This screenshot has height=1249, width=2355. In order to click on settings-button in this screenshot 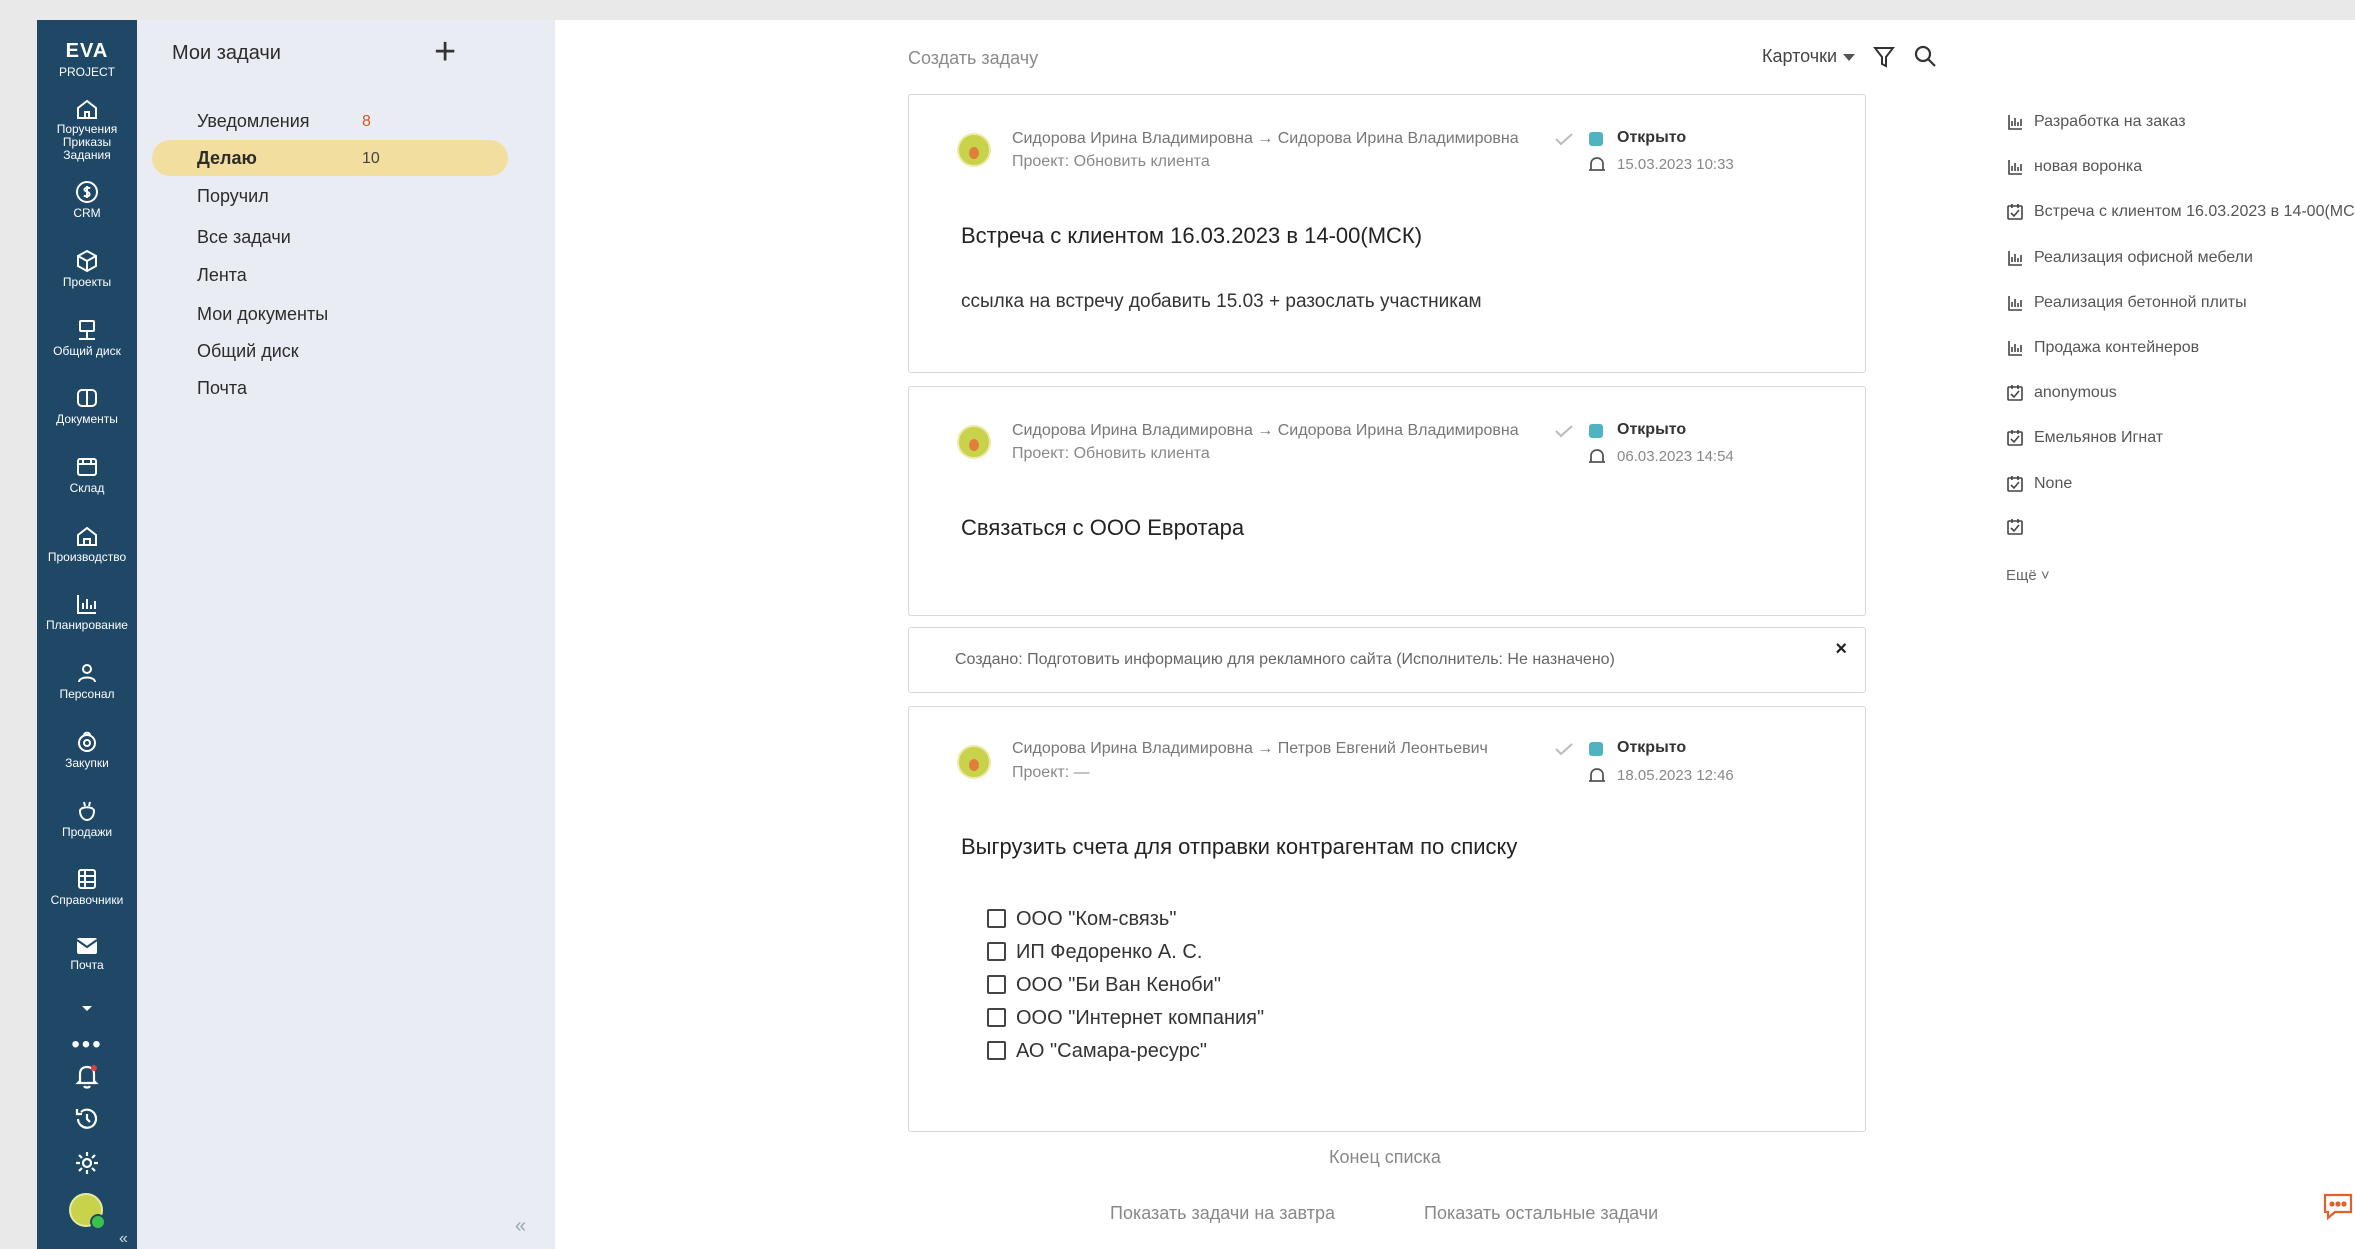, I will do `click(87, 1163)`.